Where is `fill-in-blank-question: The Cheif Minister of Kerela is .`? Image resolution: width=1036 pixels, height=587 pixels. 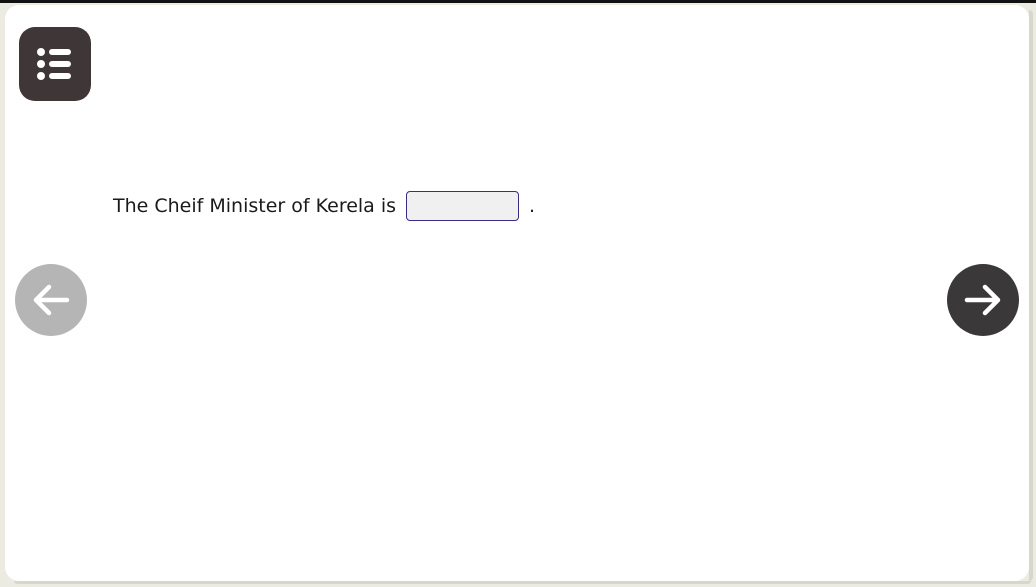 fill-in-blank-question: The Cheif Minister of Kerela is . is located at coordinates (324, 206).